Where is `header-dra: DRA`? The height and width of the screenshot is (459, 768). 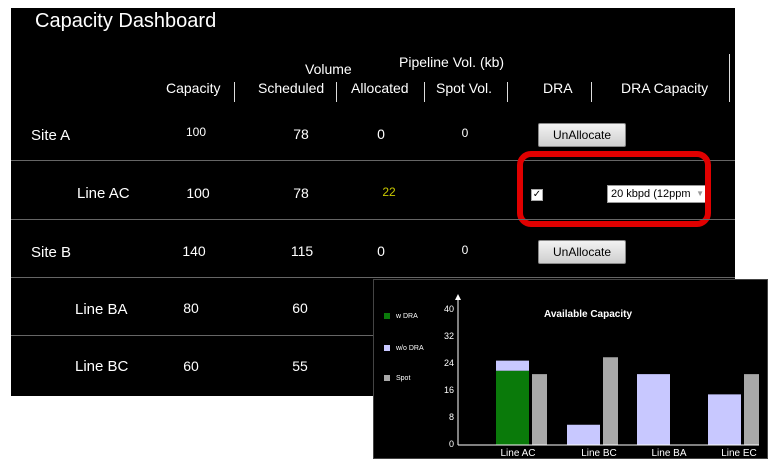
header-dra: DRA is located at coordinates (558, 88).